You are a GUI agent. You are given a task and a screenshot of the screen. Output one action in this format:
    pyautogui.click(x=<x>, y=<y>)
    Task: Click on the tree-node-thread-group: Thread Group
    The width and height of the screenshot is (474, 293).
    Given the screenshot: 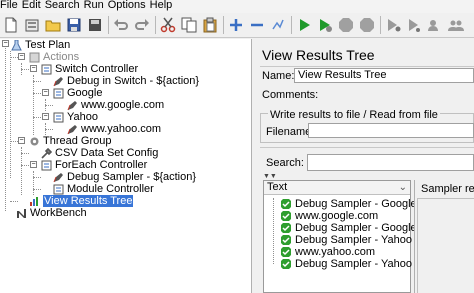 What is the action you would take?
    pyautogui.click(x=70, y=141)
    